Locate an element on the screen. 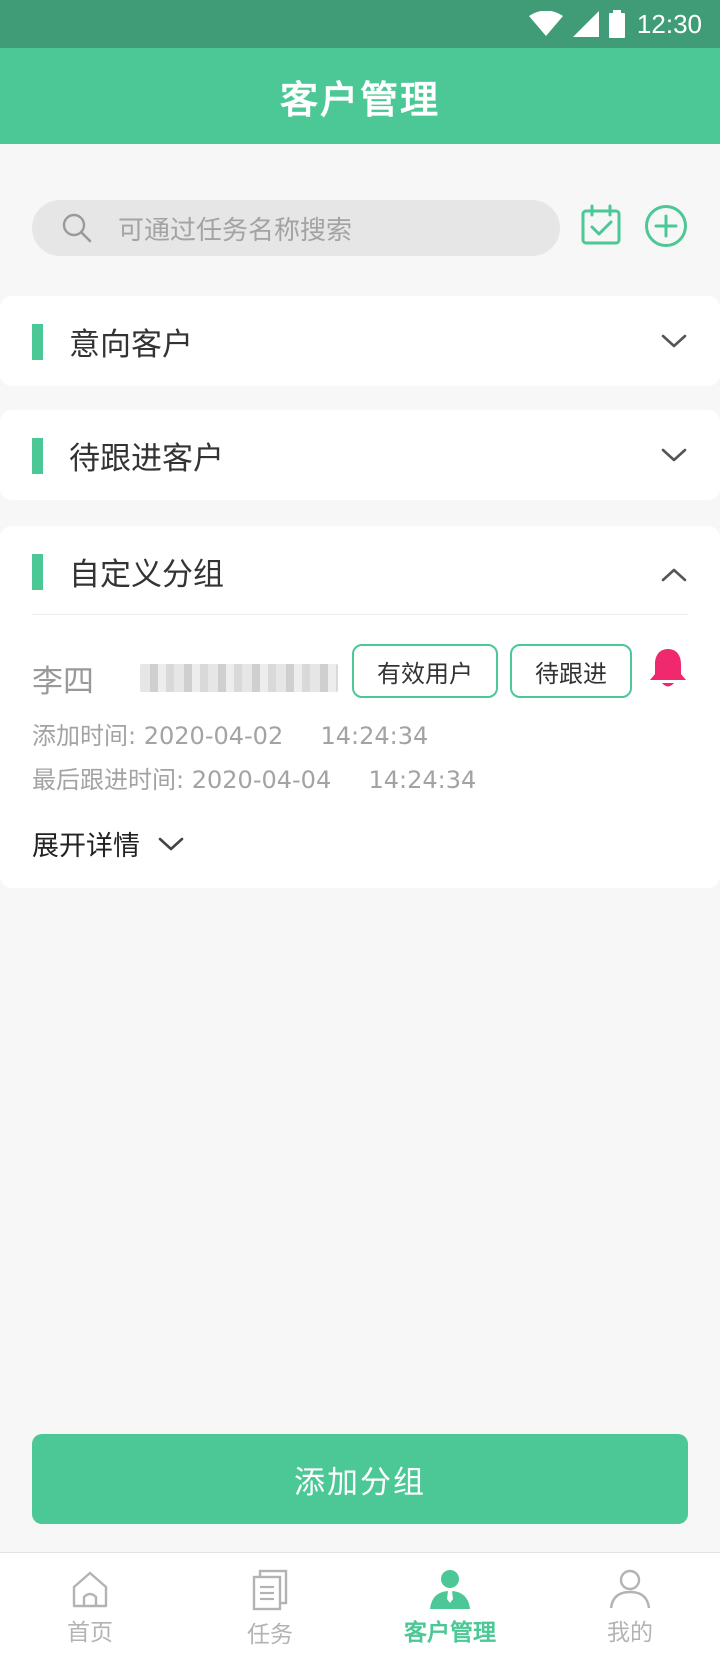 This screenshot has height=1664, width=720. tab-mine: 我的 is located at coordinates (630, 1608).